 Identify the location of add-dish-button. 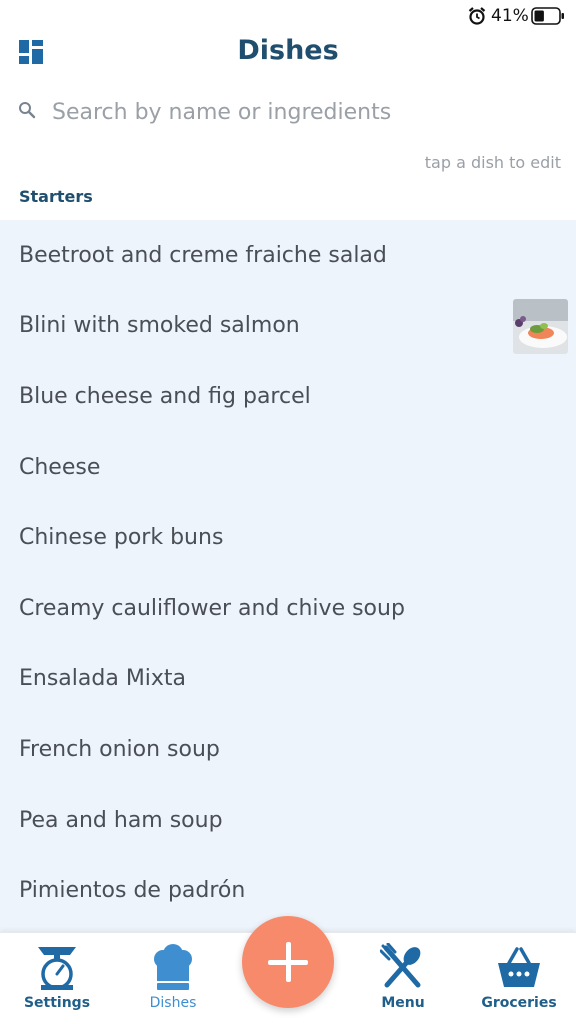
(288, 962).